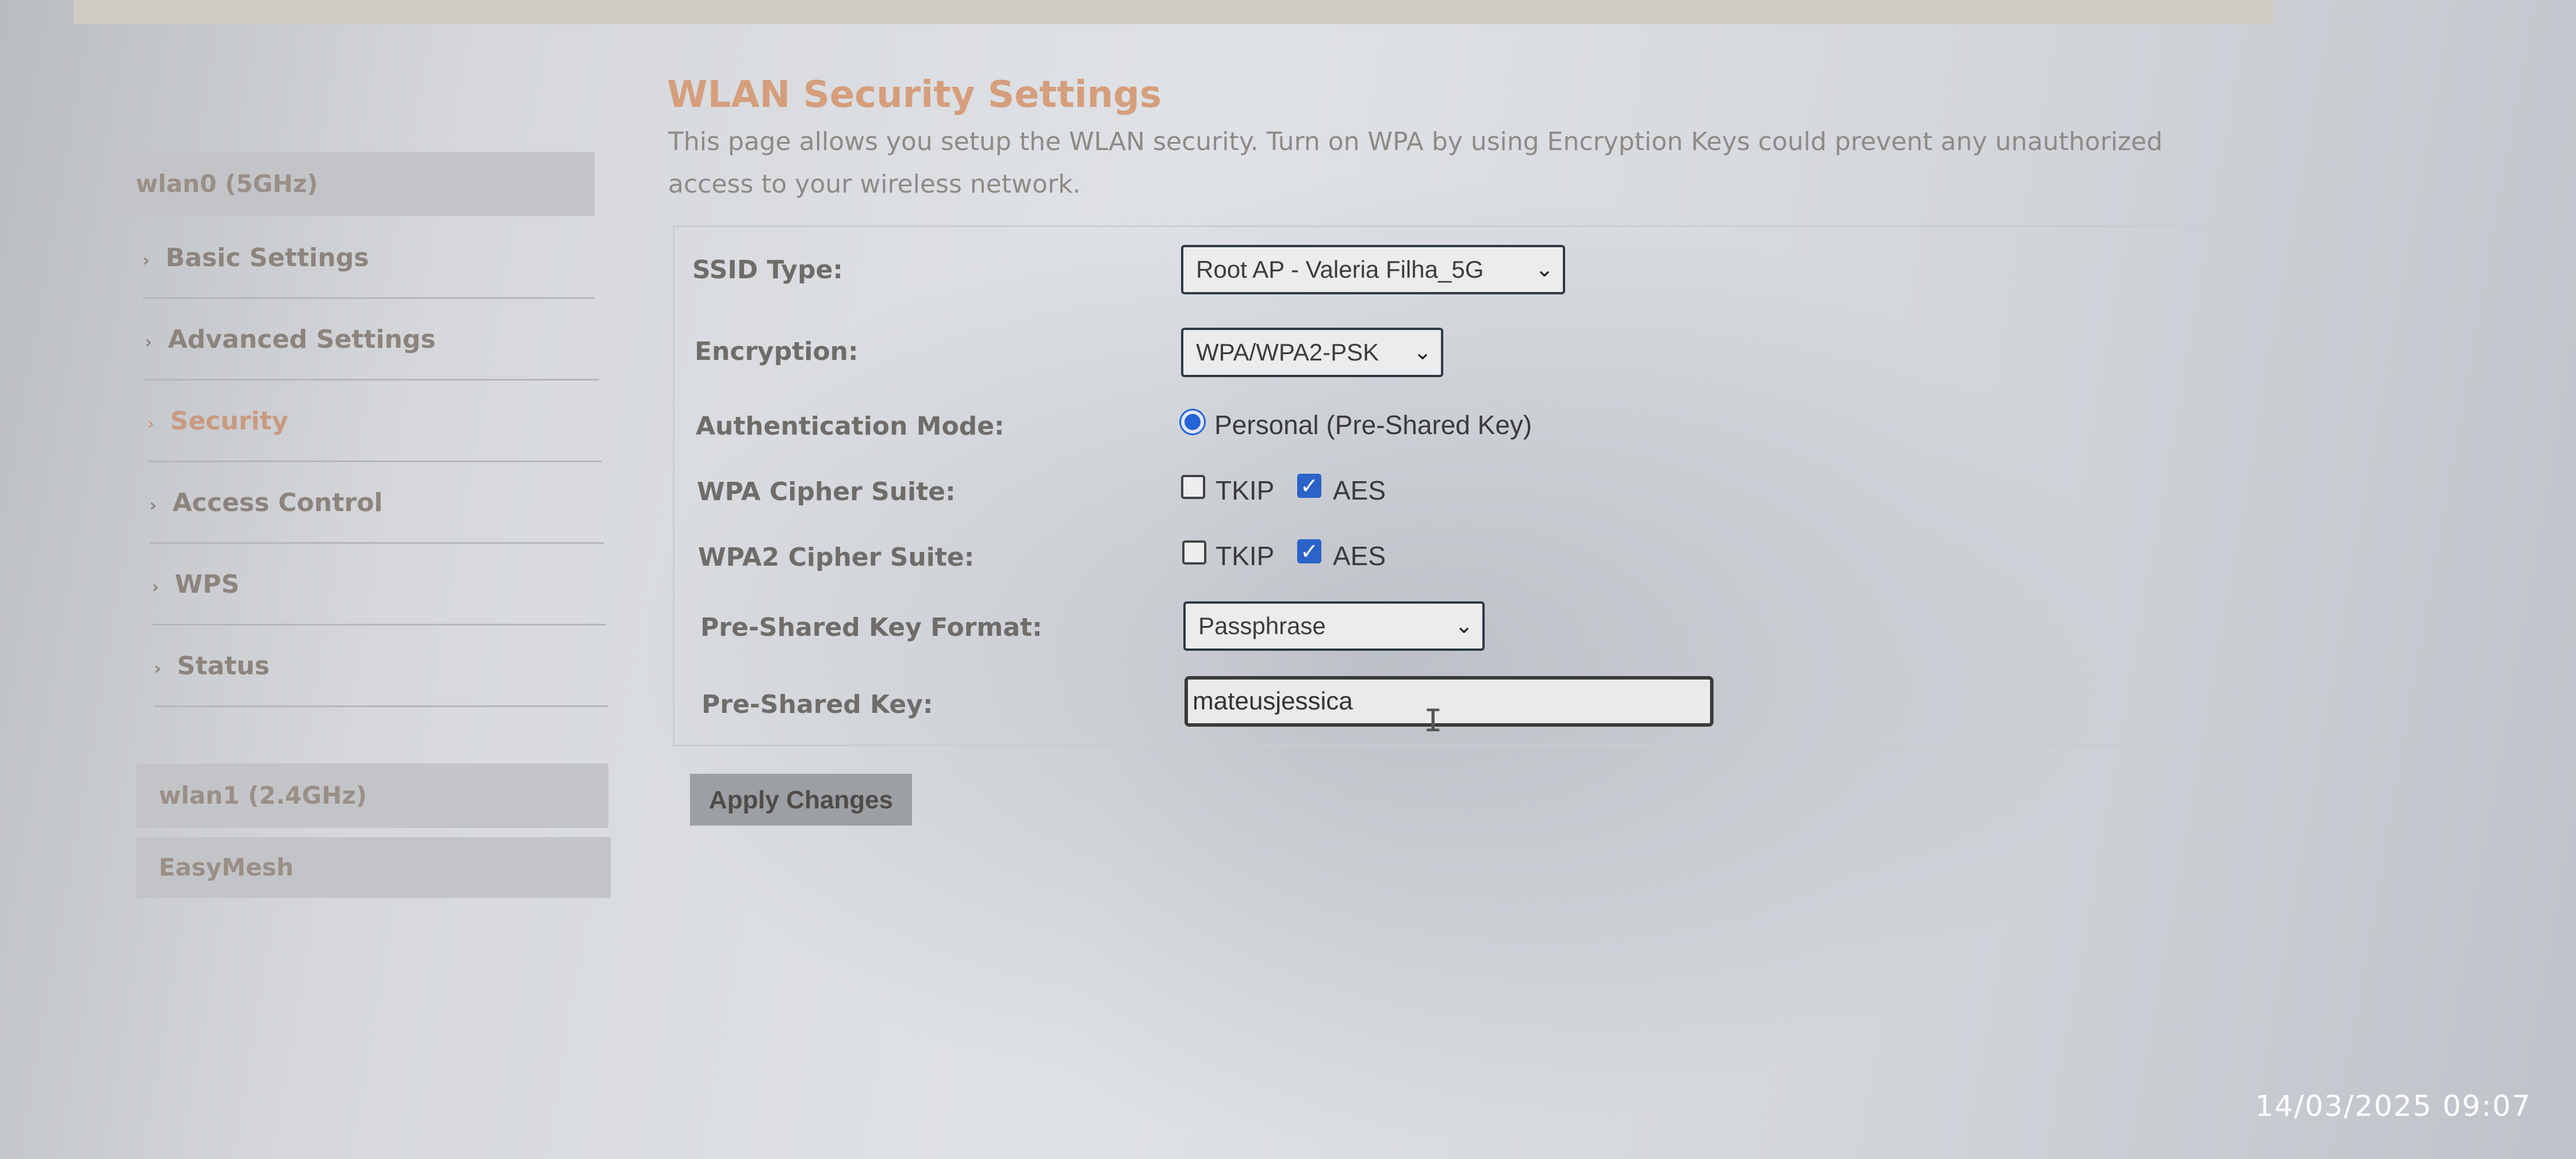 The height and width of the screenshot is (1159, 2576). I want to click on sidebar-item-label: Access Control, so click(277, 502).